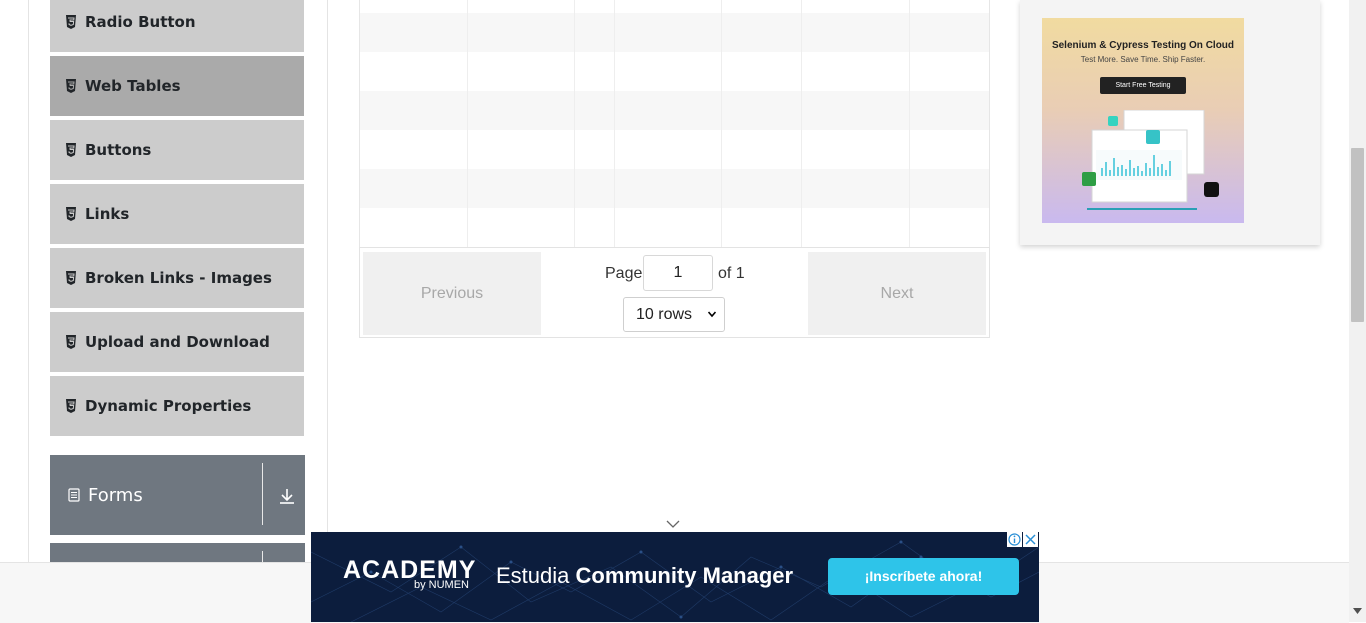 The height and width of the screenshot is (623, 1366). I want to click on sidebar-right-border, so click(327, 281).